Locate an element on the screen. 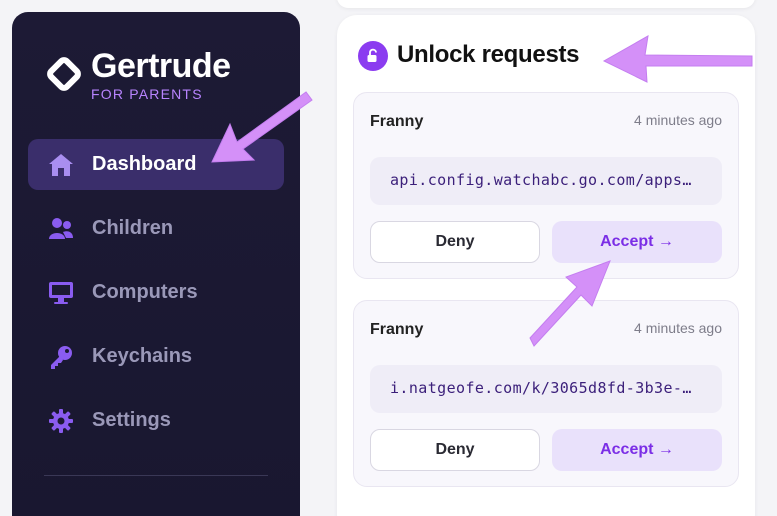  sidebar-item-settings: Settings is located at coordinates (156, 420).